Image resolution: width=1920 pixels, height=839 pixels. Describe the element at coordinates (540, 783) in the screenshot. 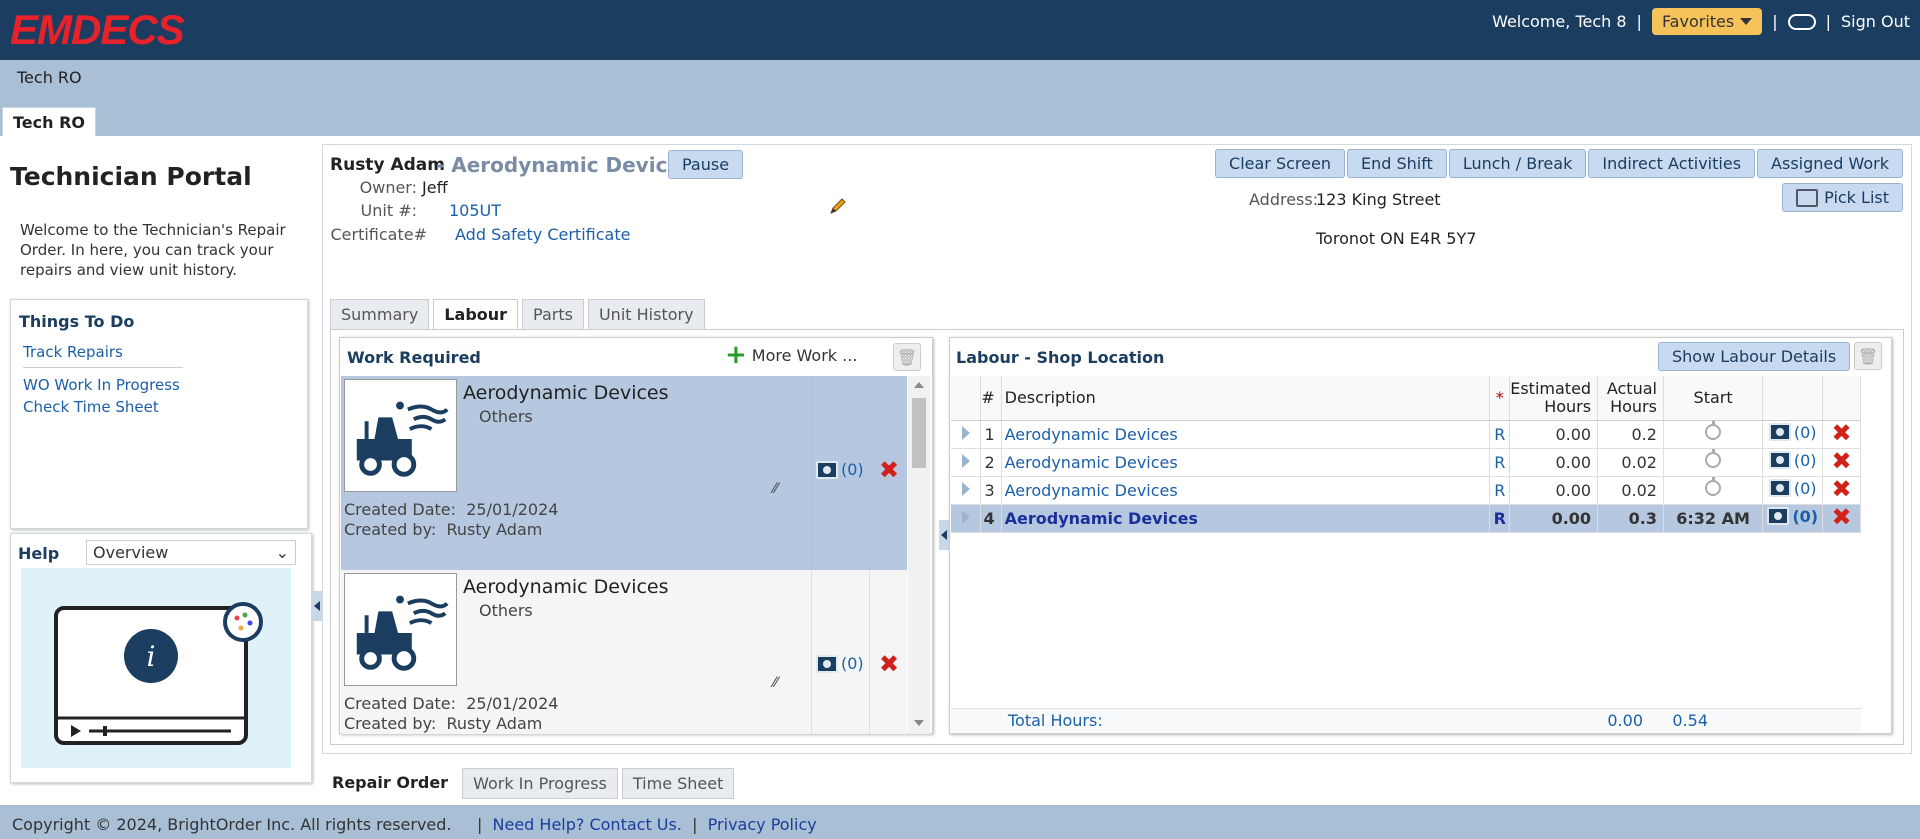

I see `tab-work-in-progress: Work In Progress` at that location.